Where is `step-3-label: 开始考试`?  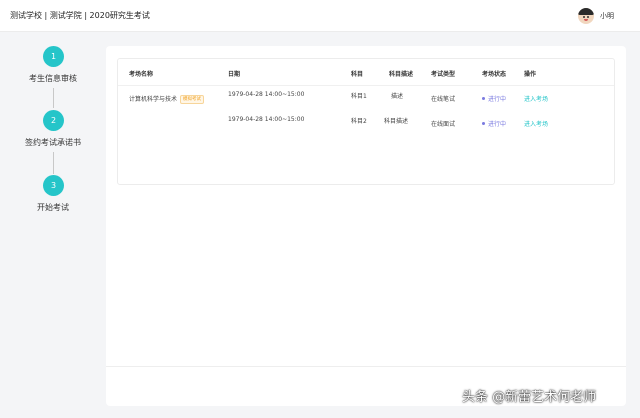 step-3-label: 开始考试 is located at coordinates (53, 207).